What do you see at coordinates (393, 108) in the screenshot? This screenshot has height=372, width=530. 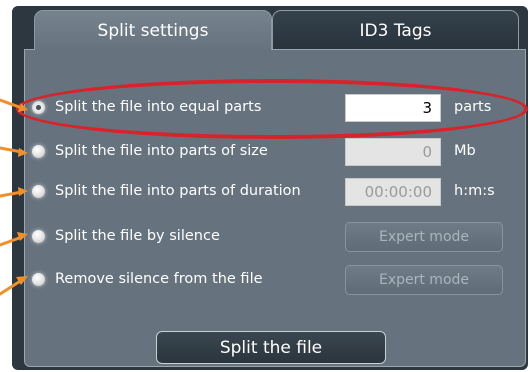 I see `parts-count-input` at bounding box center [393, 108].